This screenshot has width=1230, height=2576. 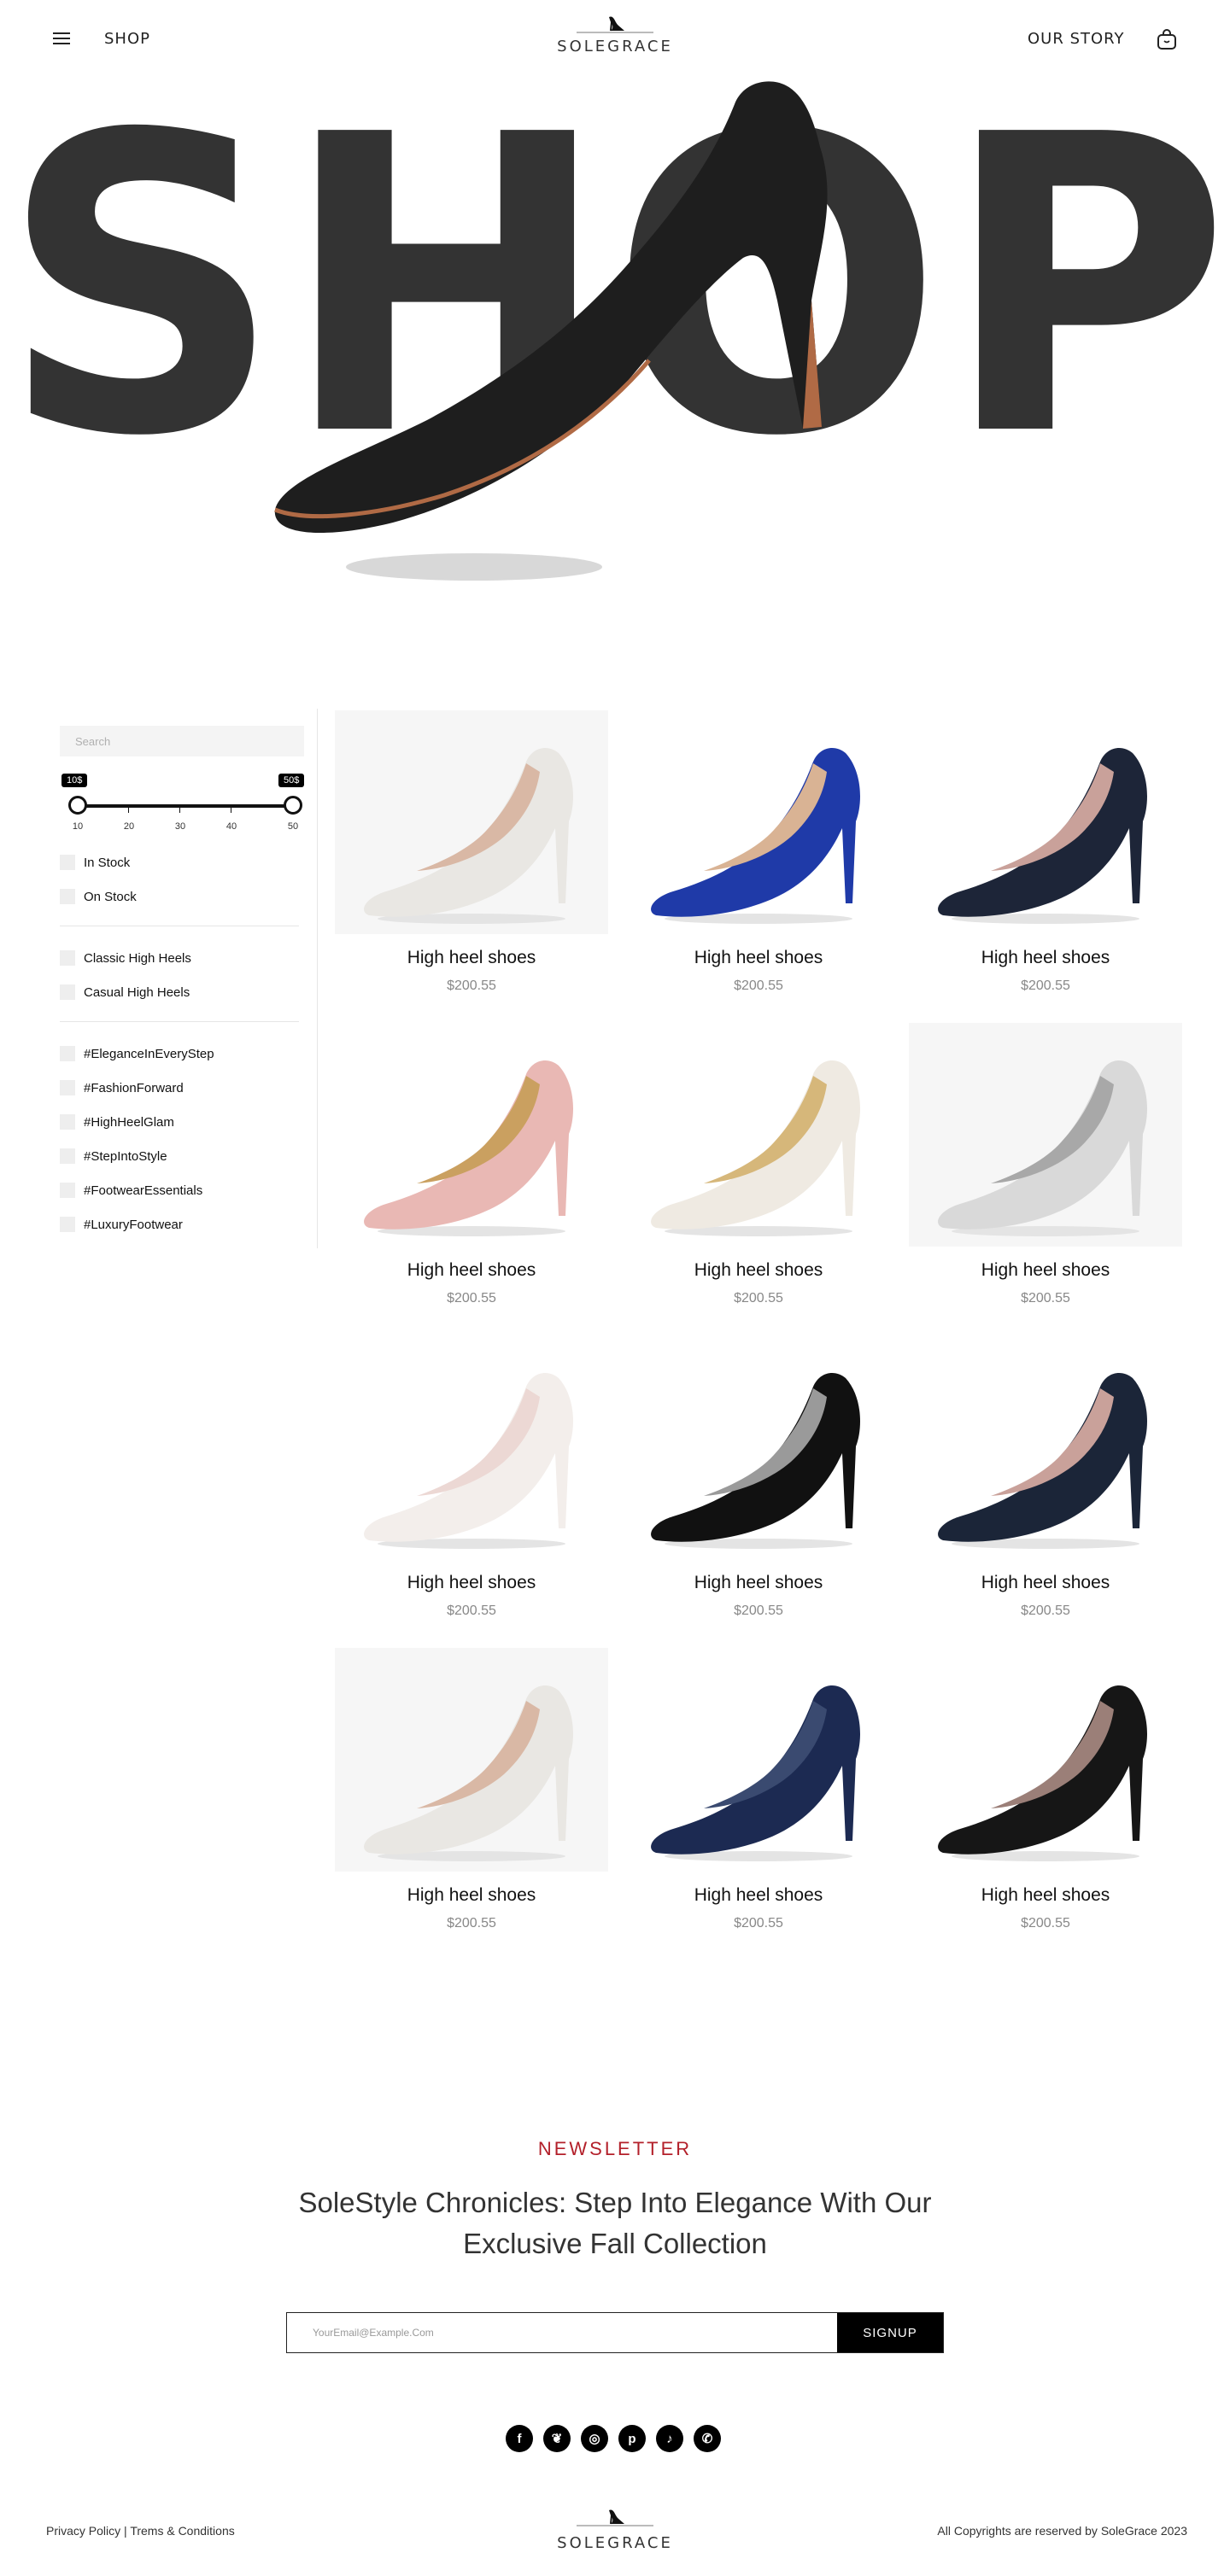 I want to click on terms-link: Trems & Conditions, so click(x=182, y=2531).